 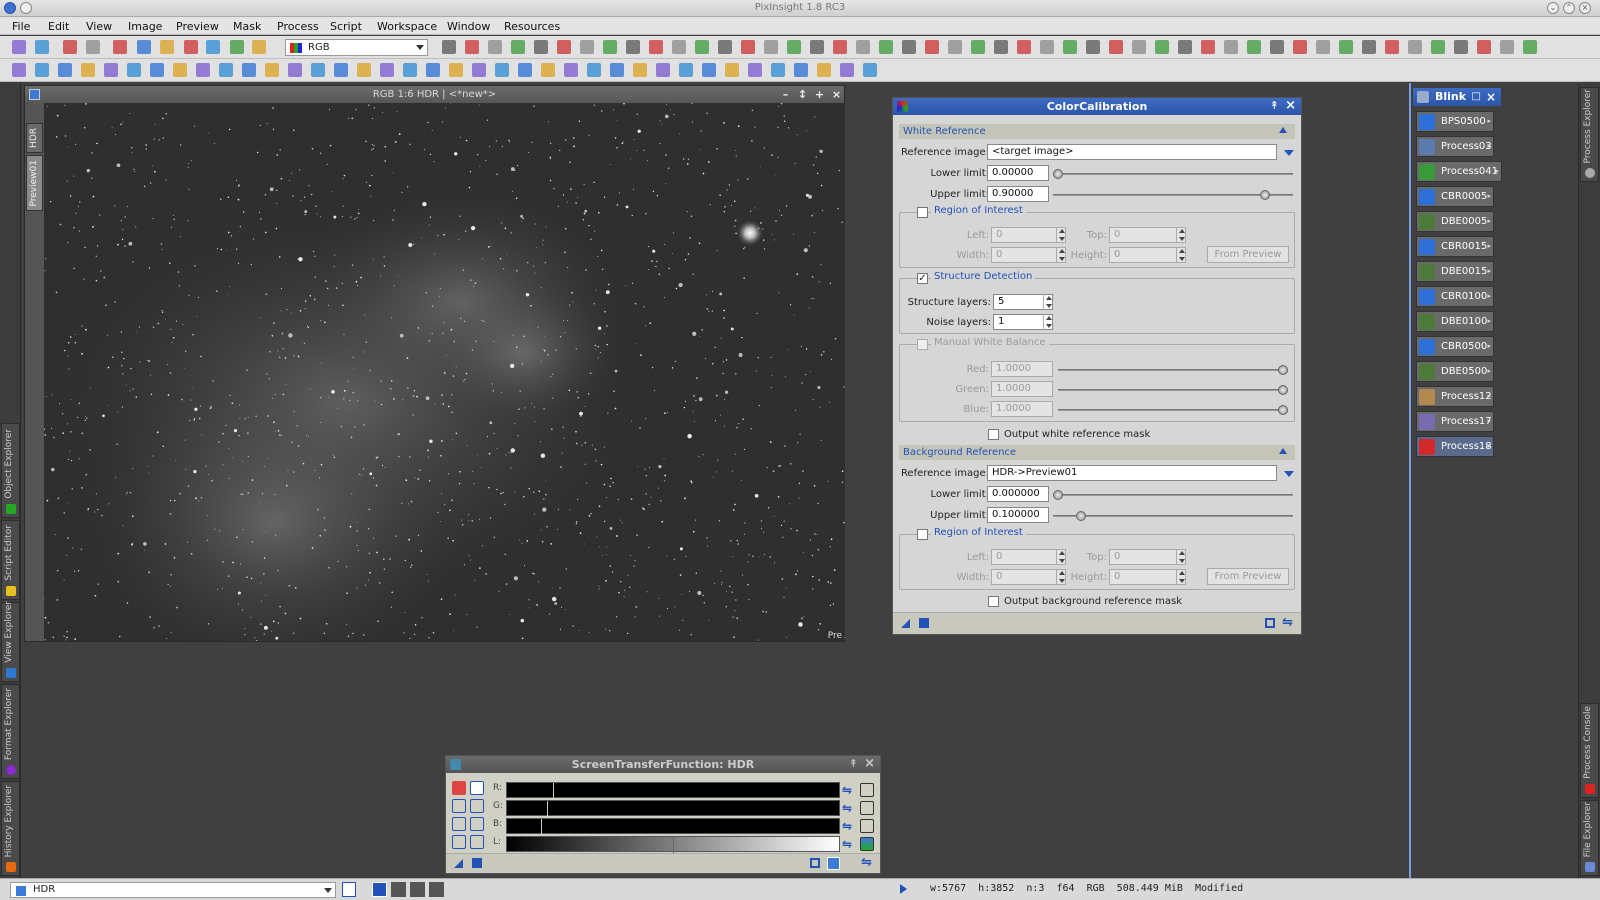 What do you see at coordinates (922, 212) in the screenshot?
I see `roi1-checkbox` at bounding box center [922, 212].